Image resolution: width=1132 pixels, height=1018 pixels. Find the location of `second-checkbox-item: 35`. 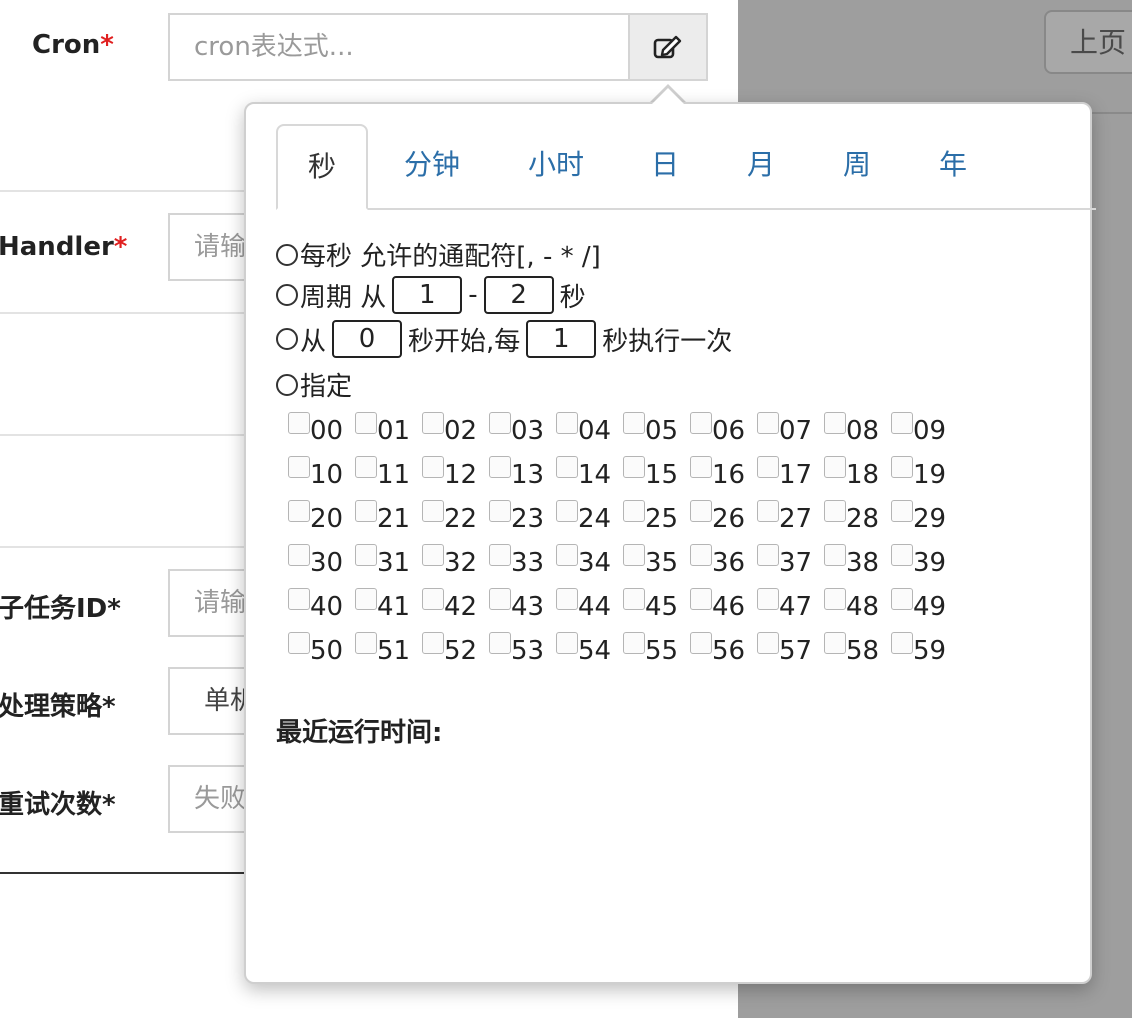

second-checkbox-item: 35 is located at coordinates (656, 564).